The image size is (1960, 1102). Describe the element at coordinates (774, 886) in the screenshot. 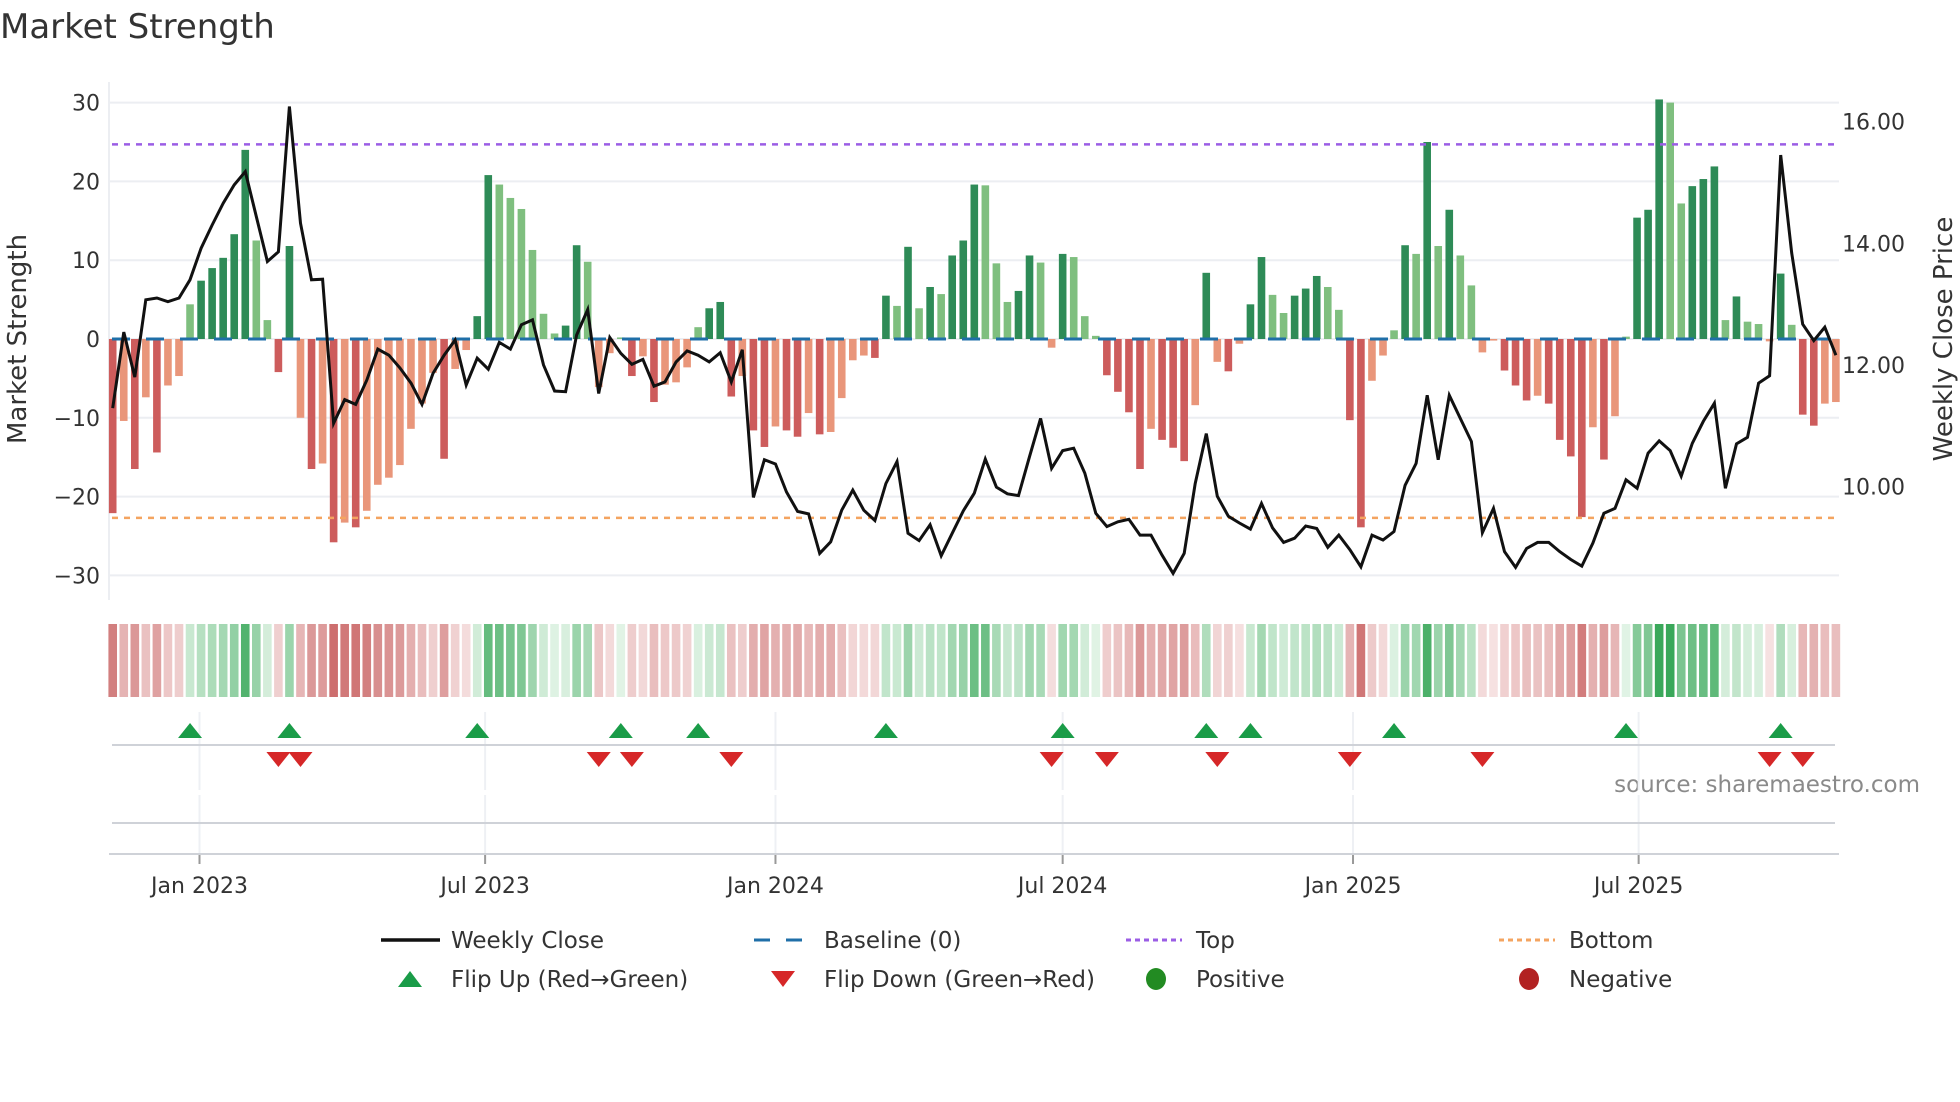

I see `x-tick-label: Jan 2024` at that location.